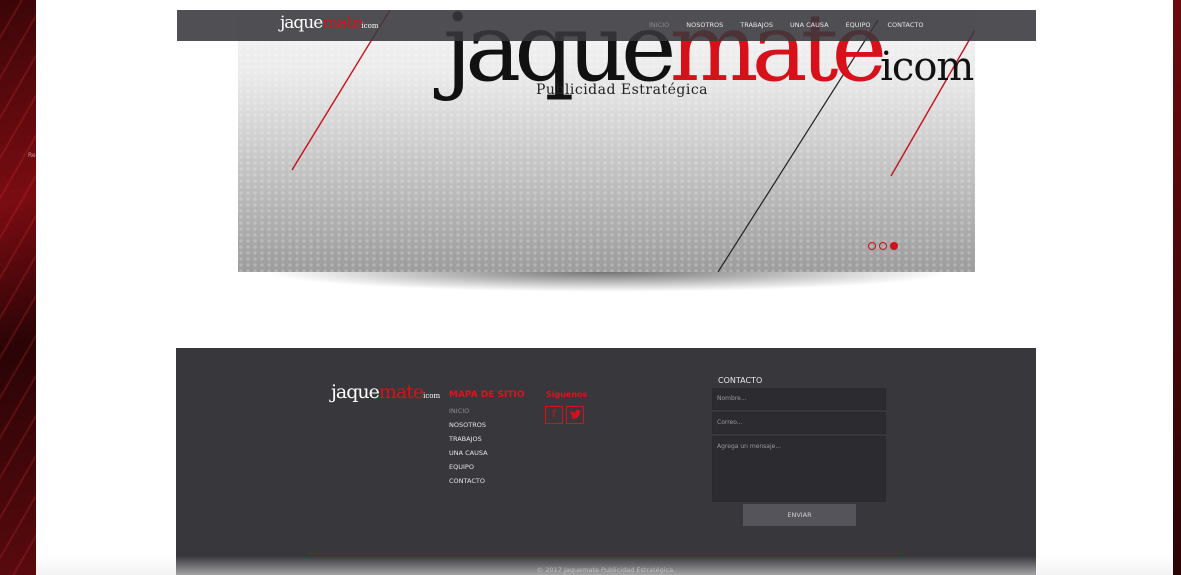  What do you see at coordinates (468, 439) in the screenshot?
I see `sitemap-link-trabajos: TRABAJOS` at bounding box center [468, 439].